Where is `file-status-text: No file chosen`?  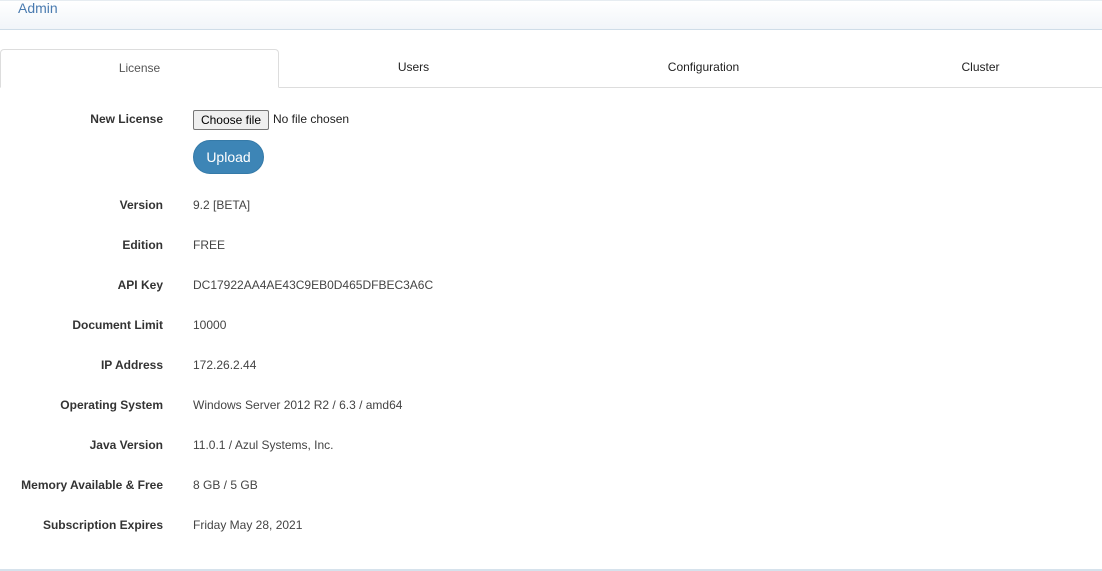 file-status-text: No file chosen is located at coordinates (311, 119).